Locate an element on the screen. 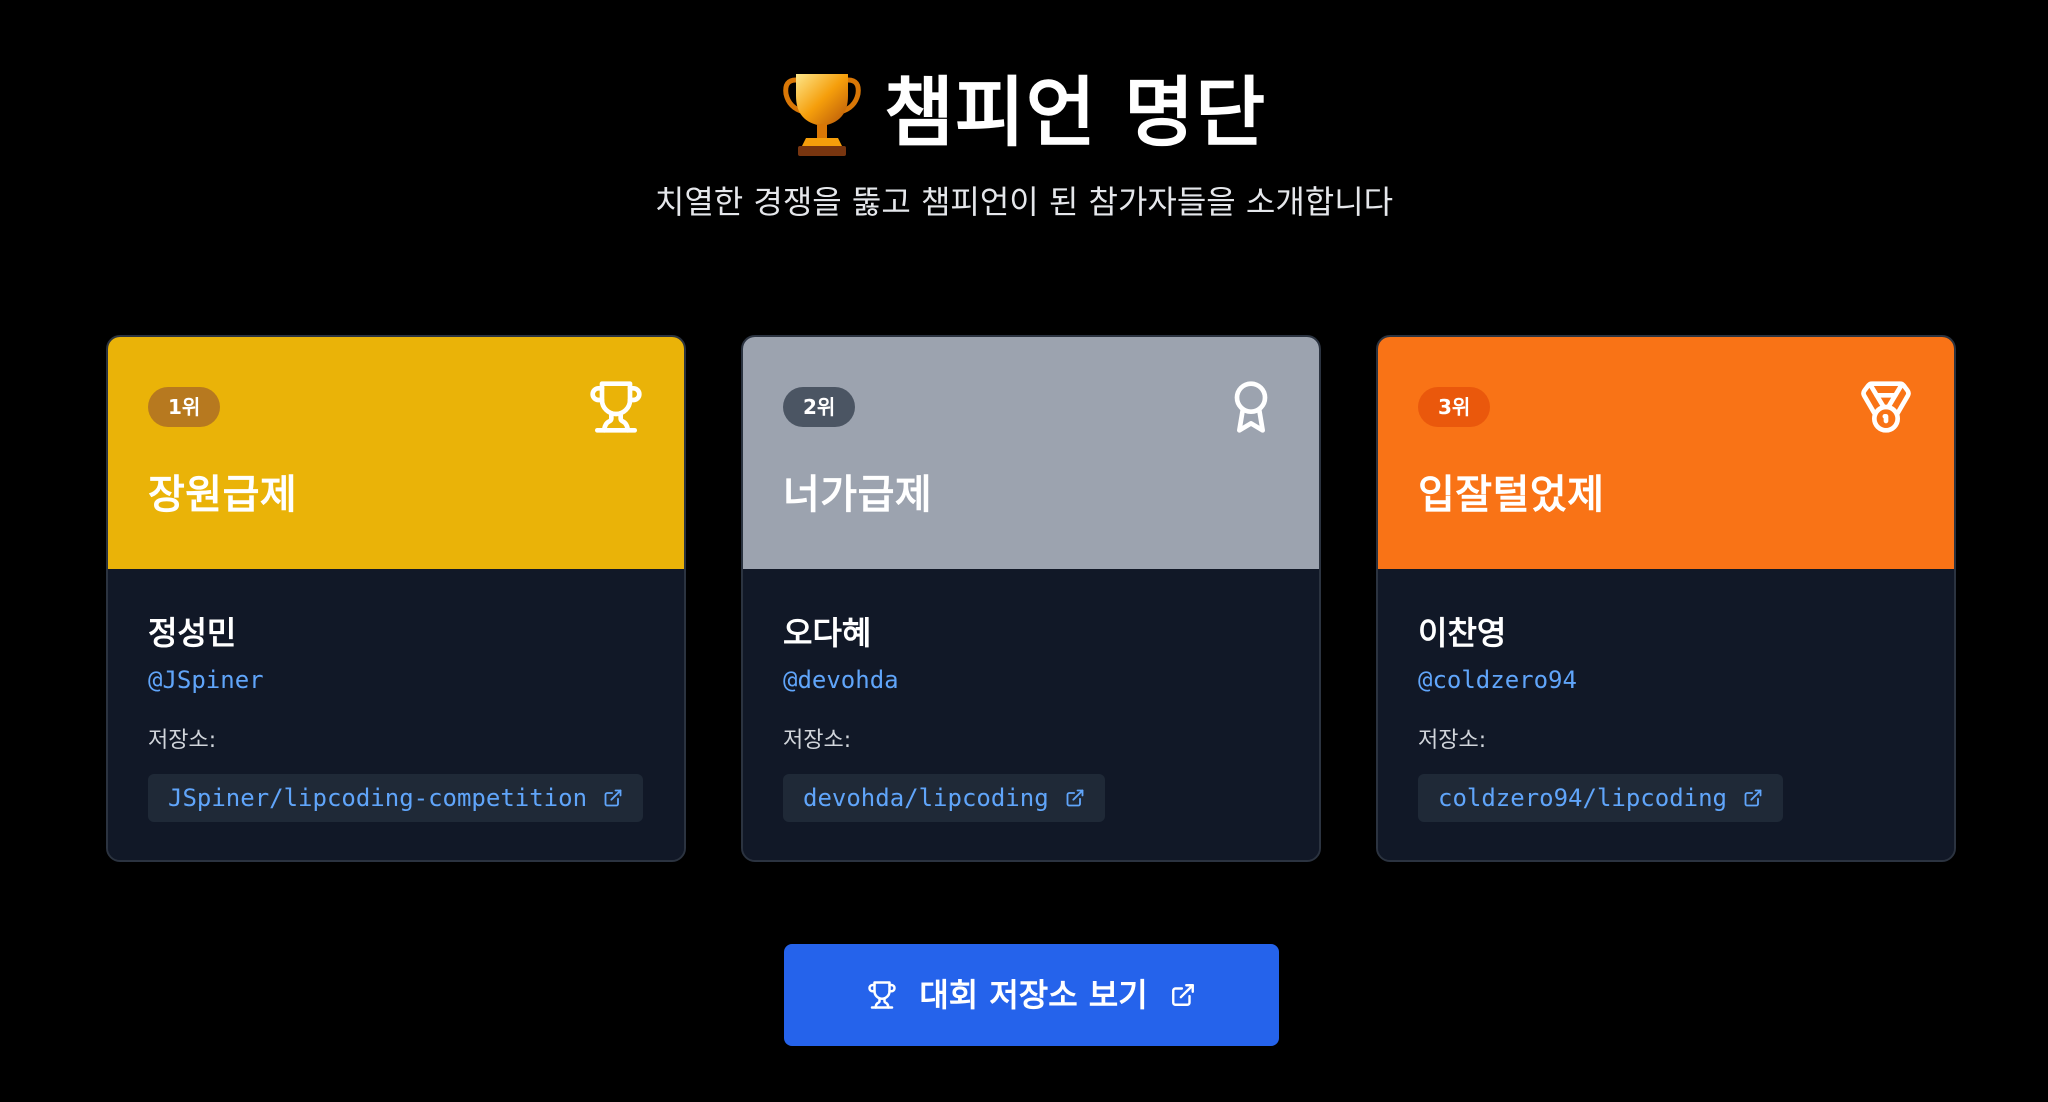 This screenshot has width=2048, height=1102. champion-card-header: 2위 너가급제 is located at coordinates (1031, 453).